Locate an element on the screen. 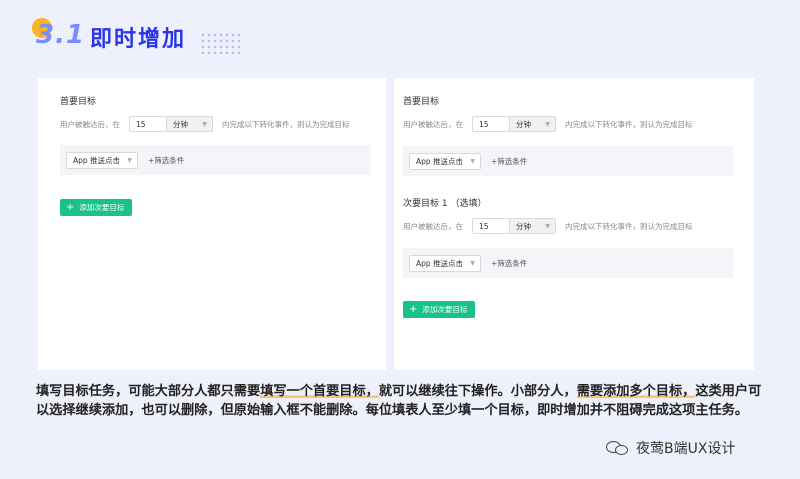 This screenshot has height=479, width=800. secondary-add-filter-link: +筛选条件 is located at coordinates (509, 263).